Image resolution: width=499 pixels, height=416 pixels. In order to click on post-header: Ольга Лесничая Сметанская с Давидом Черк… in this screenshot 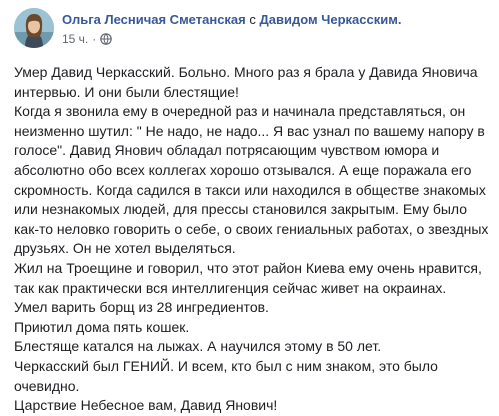, I will do `click(231, 20)`.